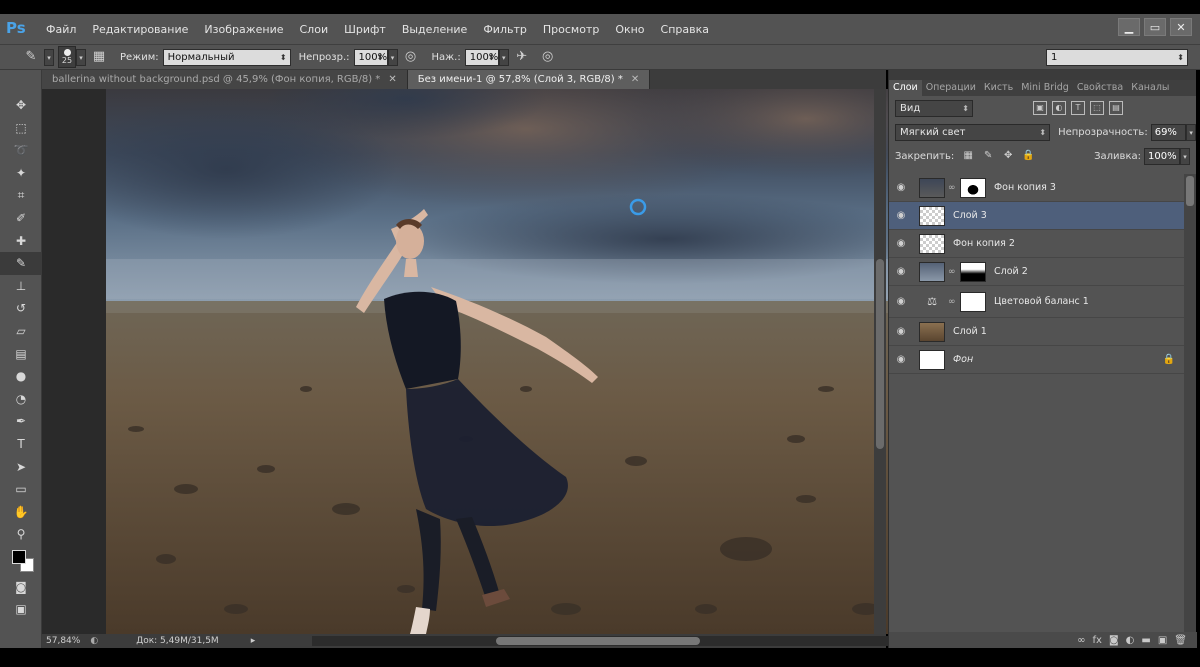  Describe the element at coordinates (21, 195) in the screenshot. I see `crop-icon: ⌗` at that location.